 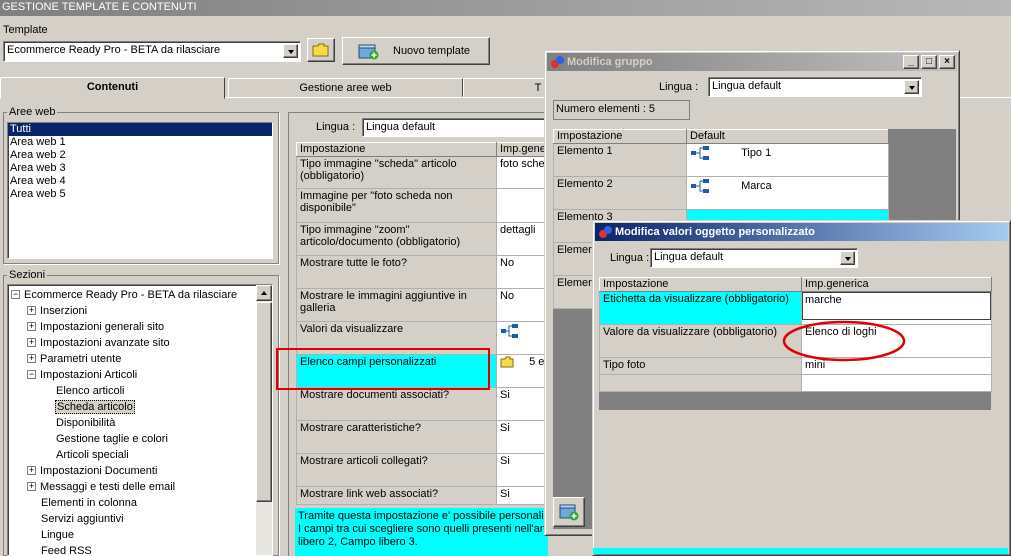 I want to click on add-element-button, so click(x=569, y=512).